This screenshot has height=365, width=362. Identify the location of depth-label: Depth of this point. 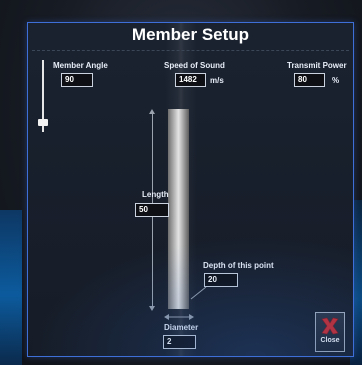
(238, 265).